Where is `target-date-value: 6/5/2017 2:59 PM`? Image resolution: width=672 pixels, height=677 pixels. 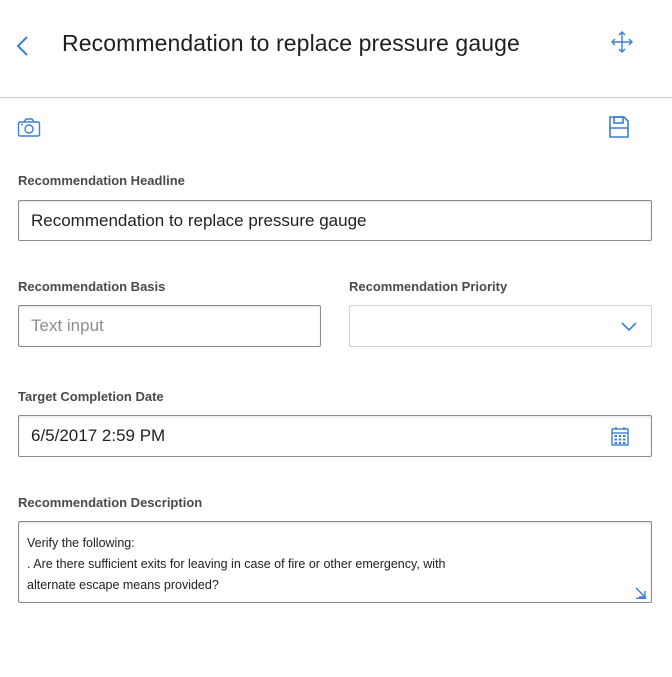
target-date-value: 6/5/2017 2:59 PM is located at coordinates (98, 435).